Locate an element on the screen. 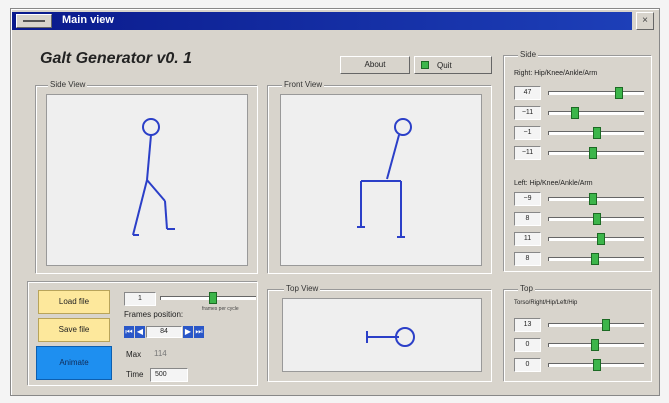  side-view-label: Side View is located at coordinates (68, 84).